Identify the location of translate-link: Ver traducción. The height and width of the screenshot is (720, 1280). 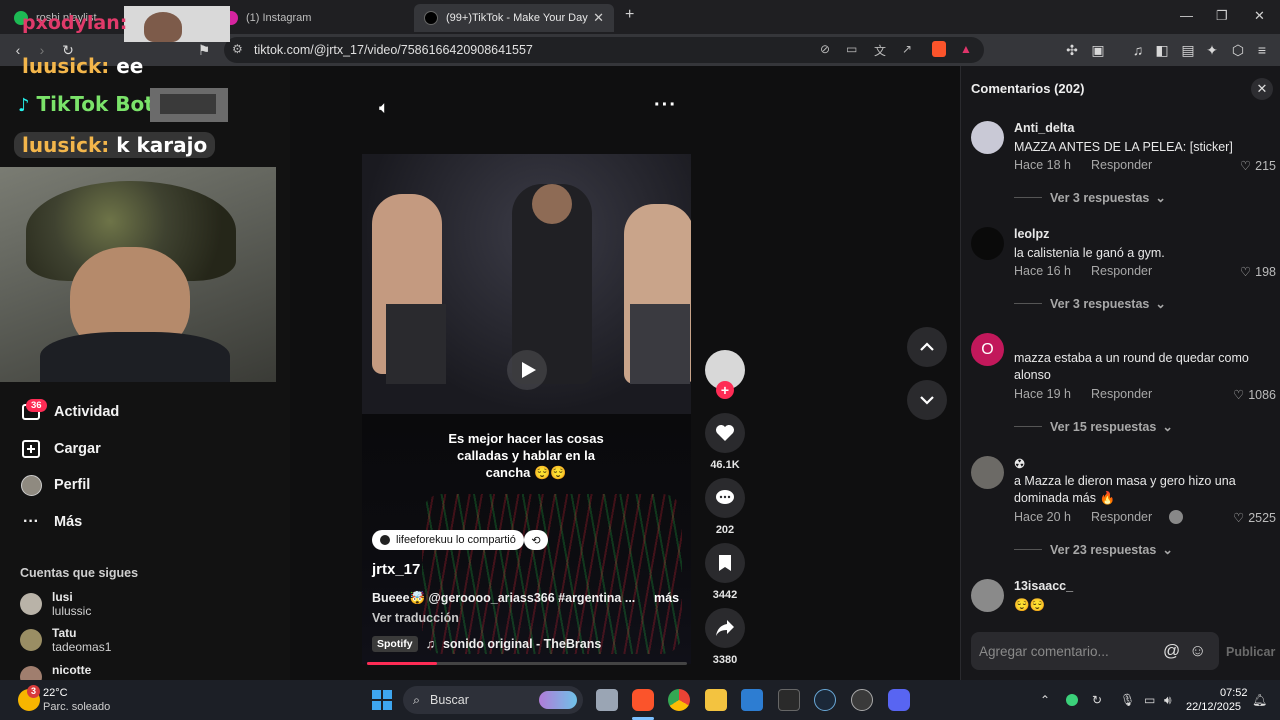
(415, 618).